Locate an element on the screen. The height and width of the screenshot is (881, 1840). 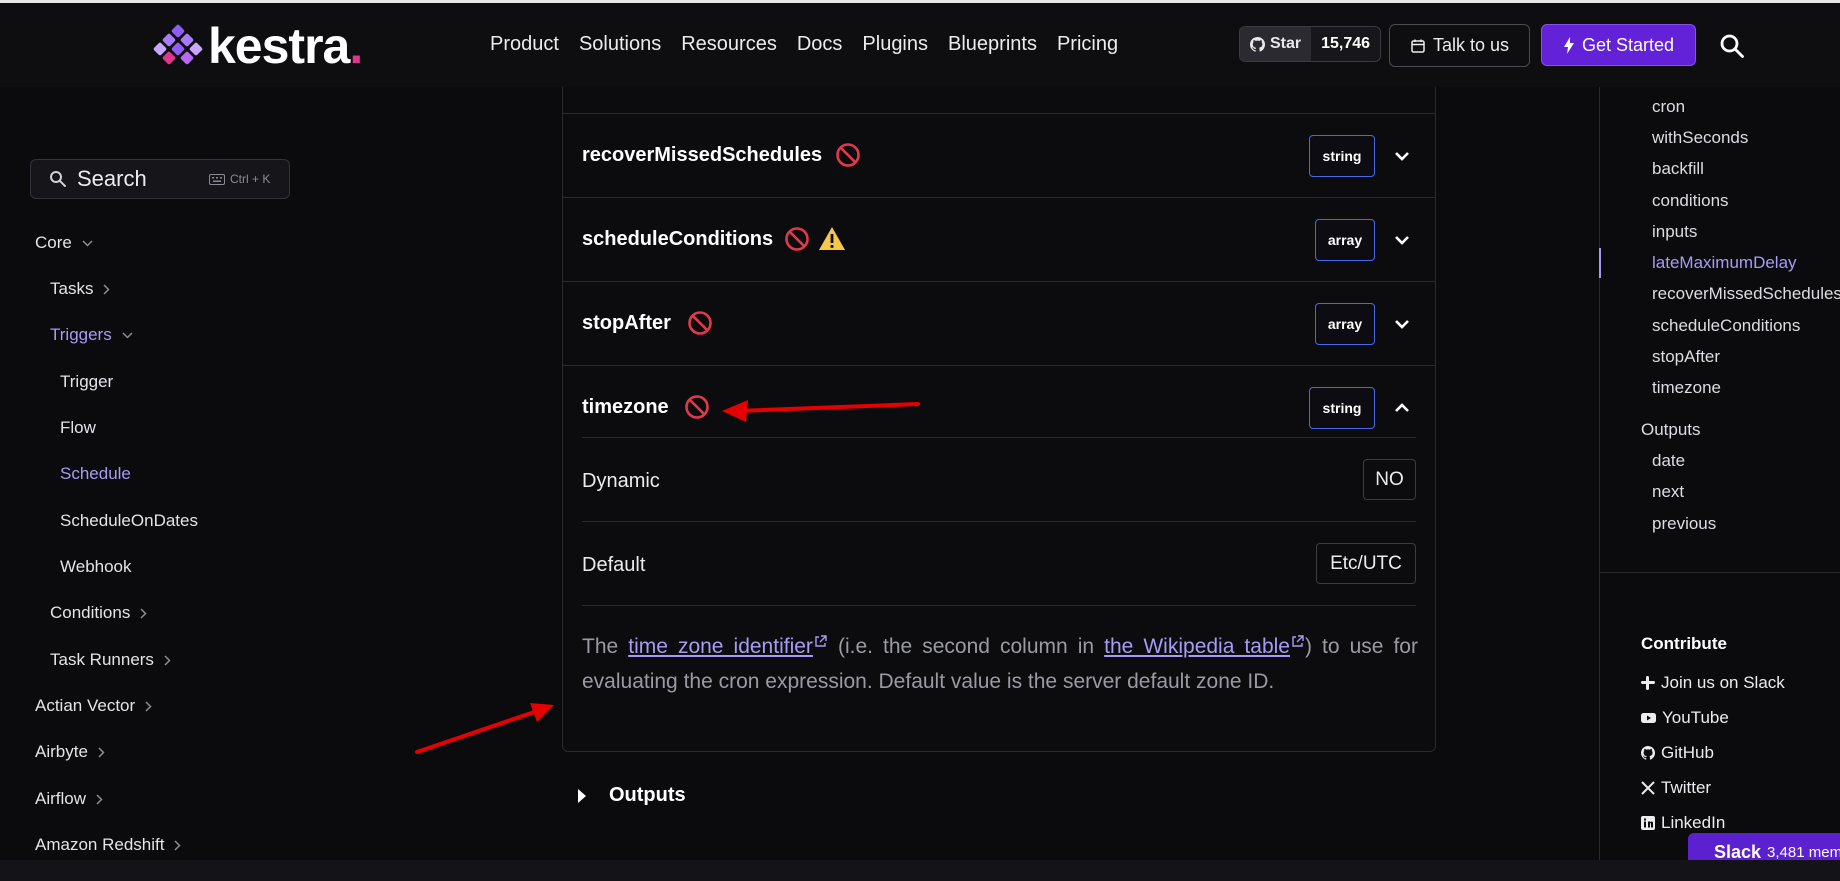
sidebar-item-tasks: Tasks is located at coordinates (80, 289).